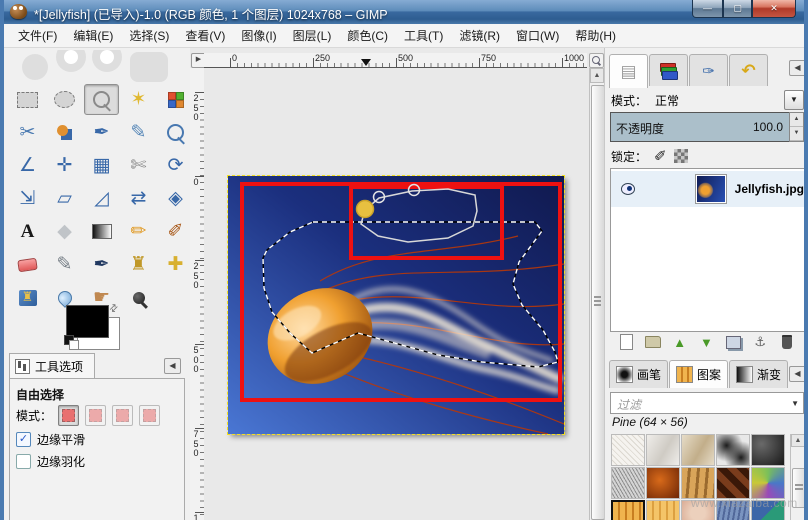  I want to click on tab-patterns: 图案, so click(699, 374).